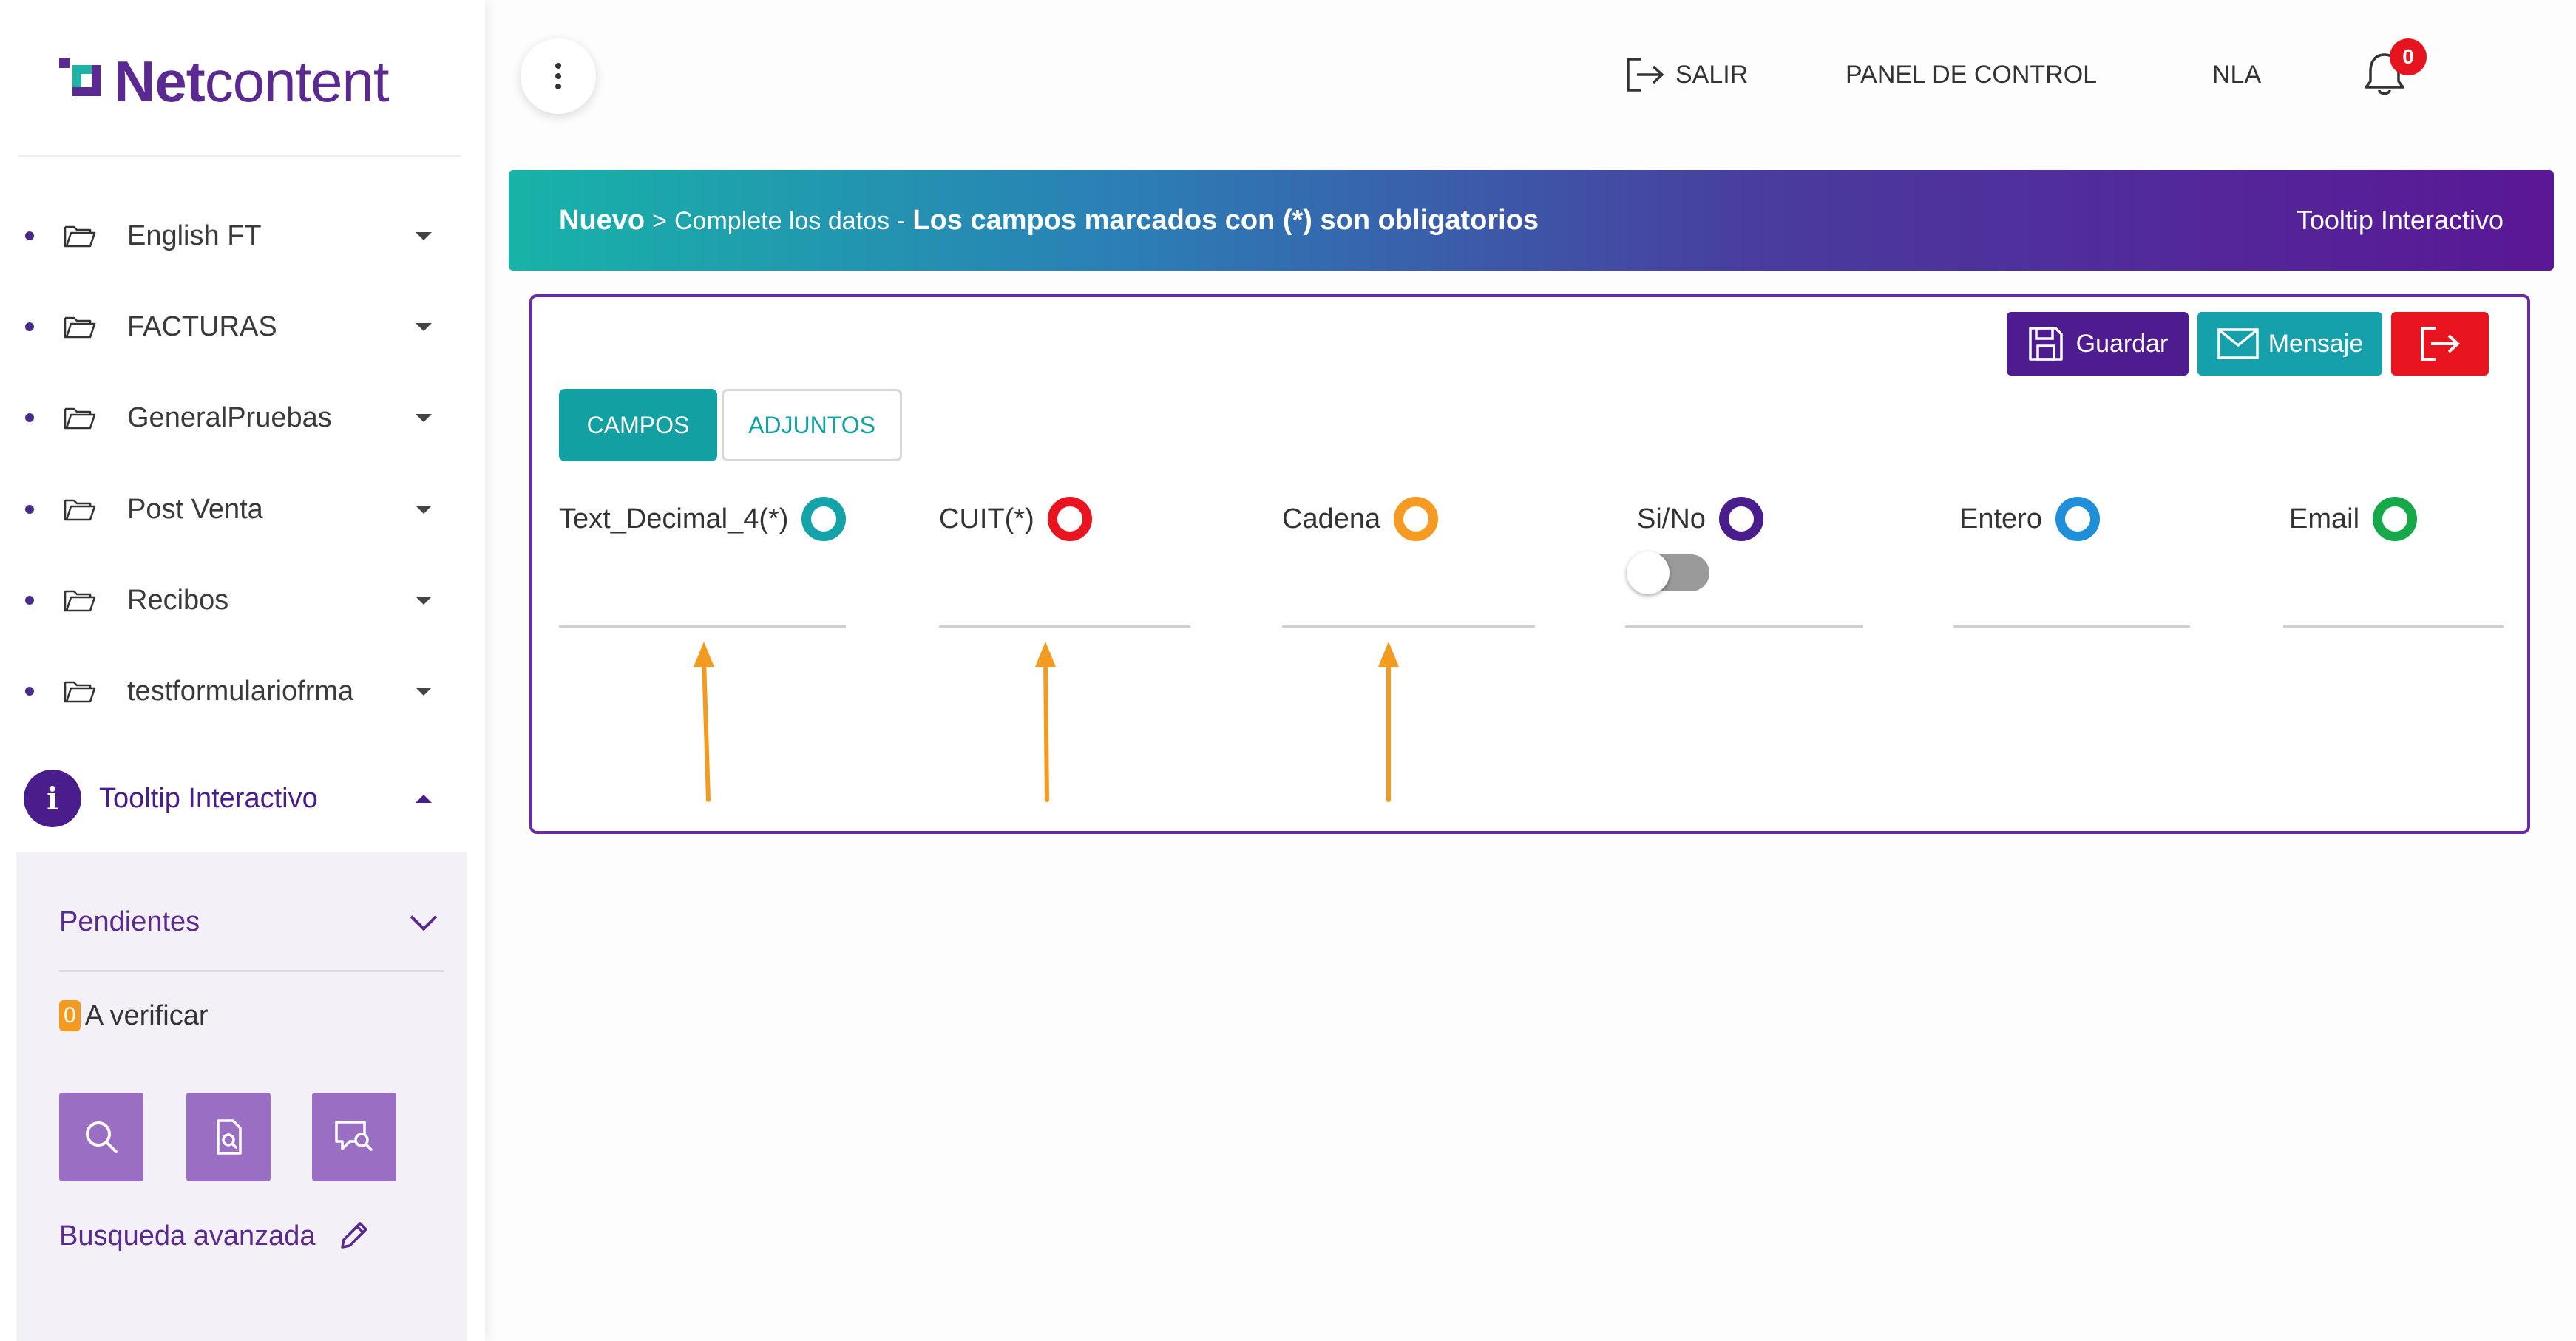 The height and width of the screenshot is (1341, 2576). I want to click on field-email: Email, so click(2353, 519).